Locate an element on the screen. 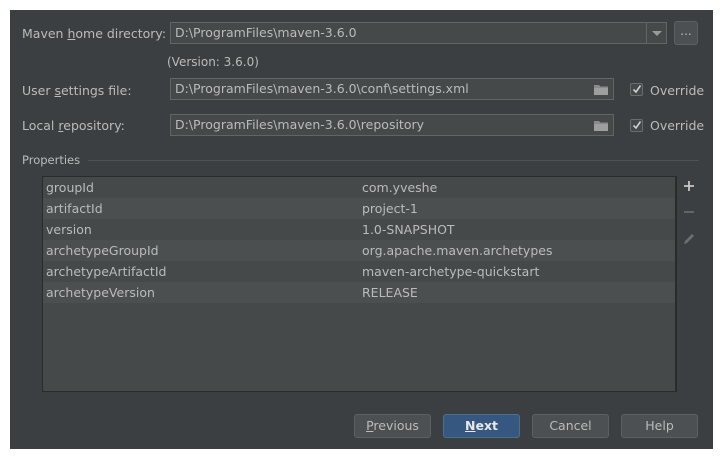  properties-toolbar is located at coordinates (688, 284).